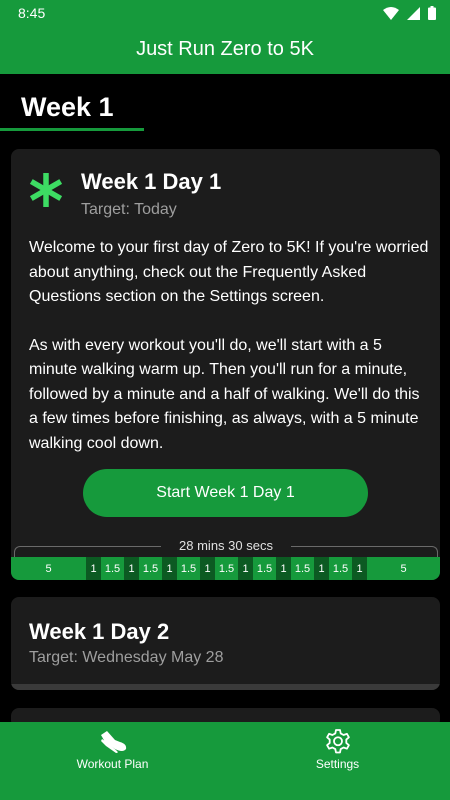 The image size is (450, 800). I want to click on tab-week-1-label: Week 1, so click(67, 107).